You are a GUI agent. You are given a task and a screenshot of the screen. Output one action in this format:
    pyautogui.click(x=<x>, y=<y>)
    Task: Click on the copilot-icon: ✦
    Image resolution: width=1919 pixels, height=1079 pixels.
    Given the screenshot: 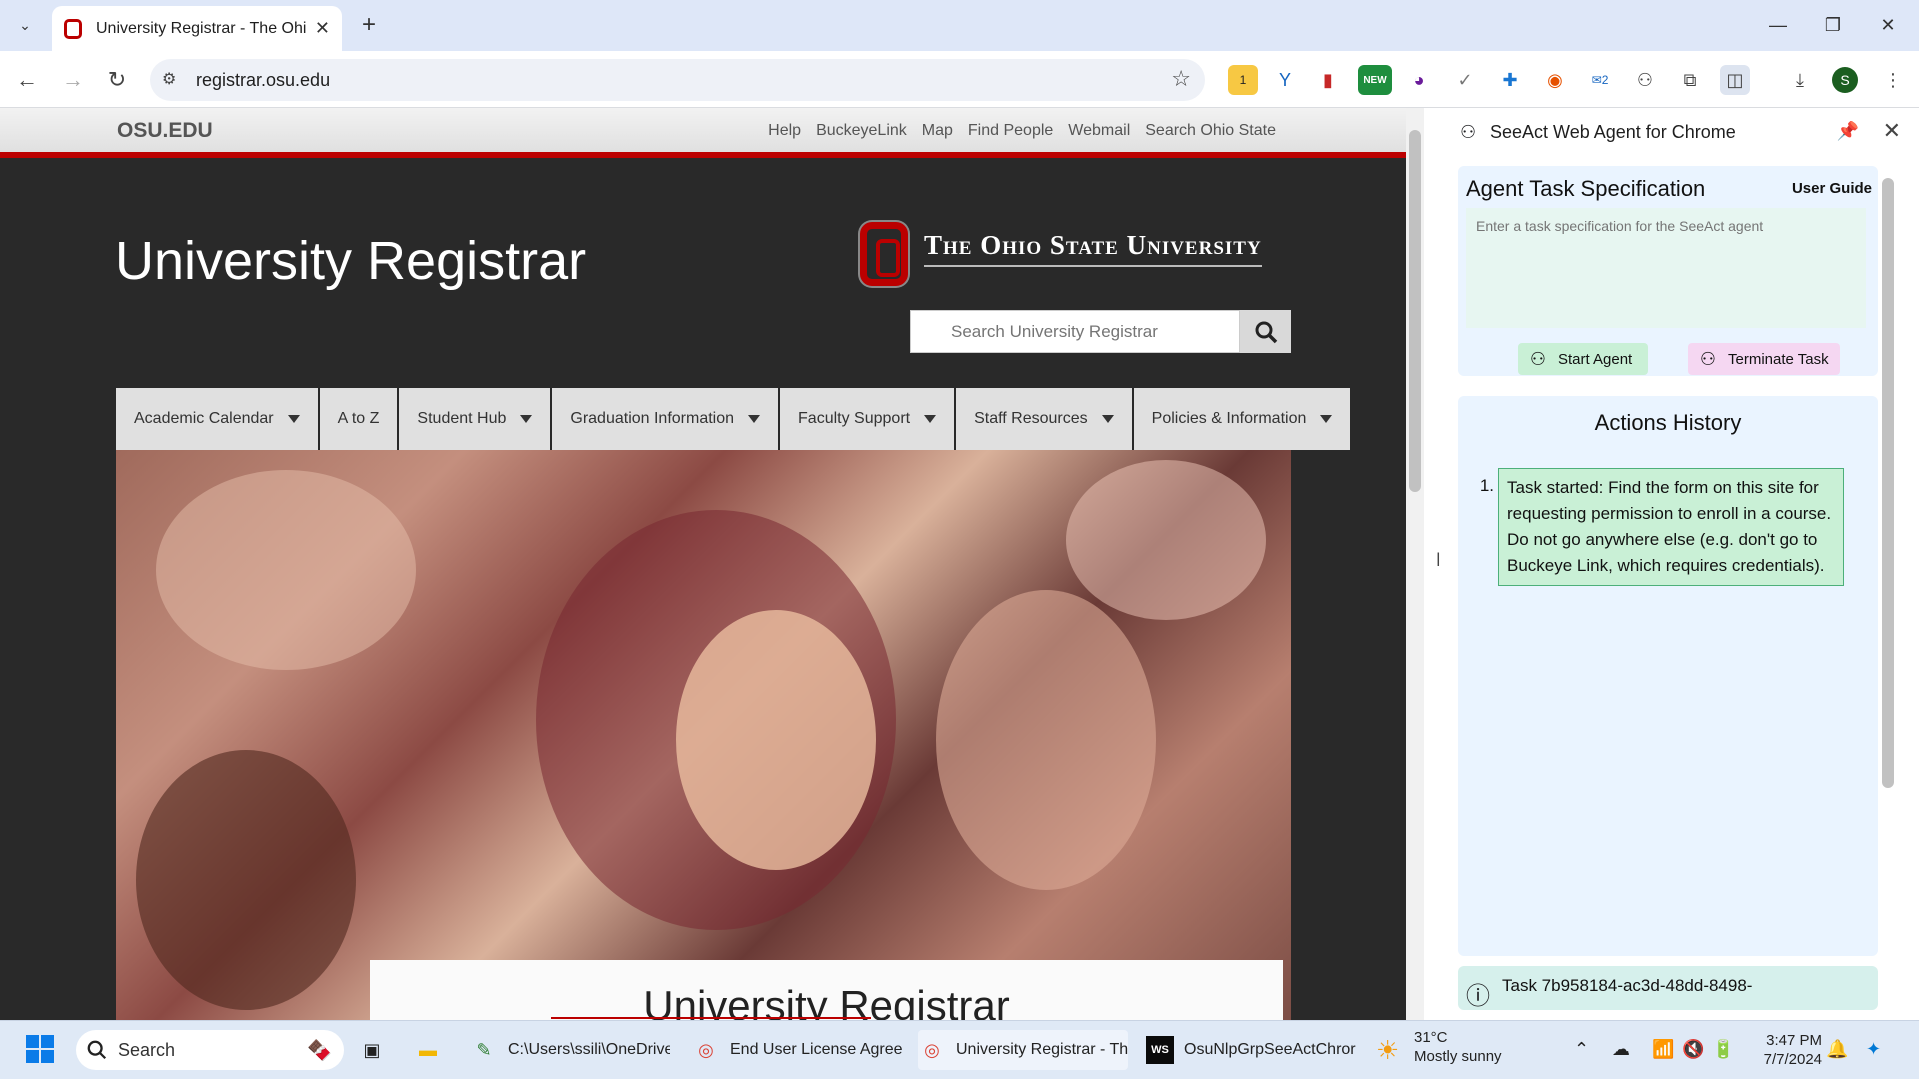 What is the action you would take?
    pyautogui.click(x=1873, y=1049)
    